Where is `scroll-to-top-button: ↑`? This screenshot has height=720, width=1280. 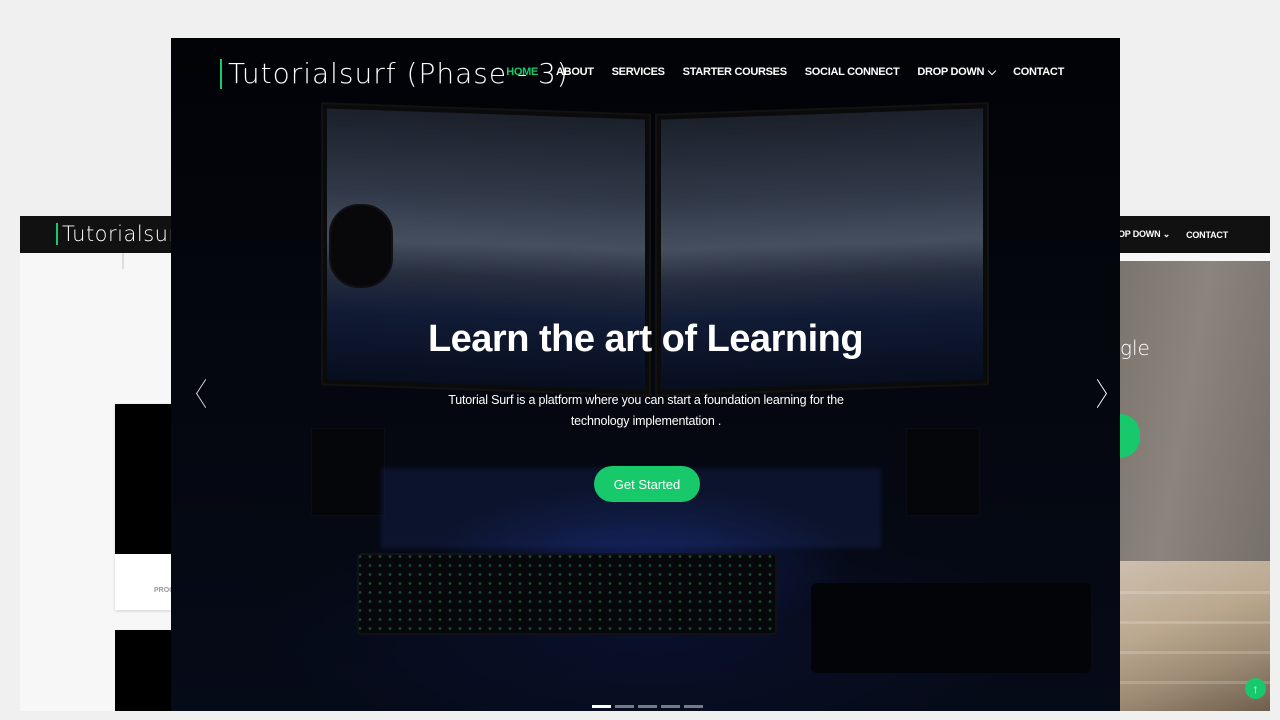 scroll-to-top-button: ↑ is located at coordinates (1255, 688).